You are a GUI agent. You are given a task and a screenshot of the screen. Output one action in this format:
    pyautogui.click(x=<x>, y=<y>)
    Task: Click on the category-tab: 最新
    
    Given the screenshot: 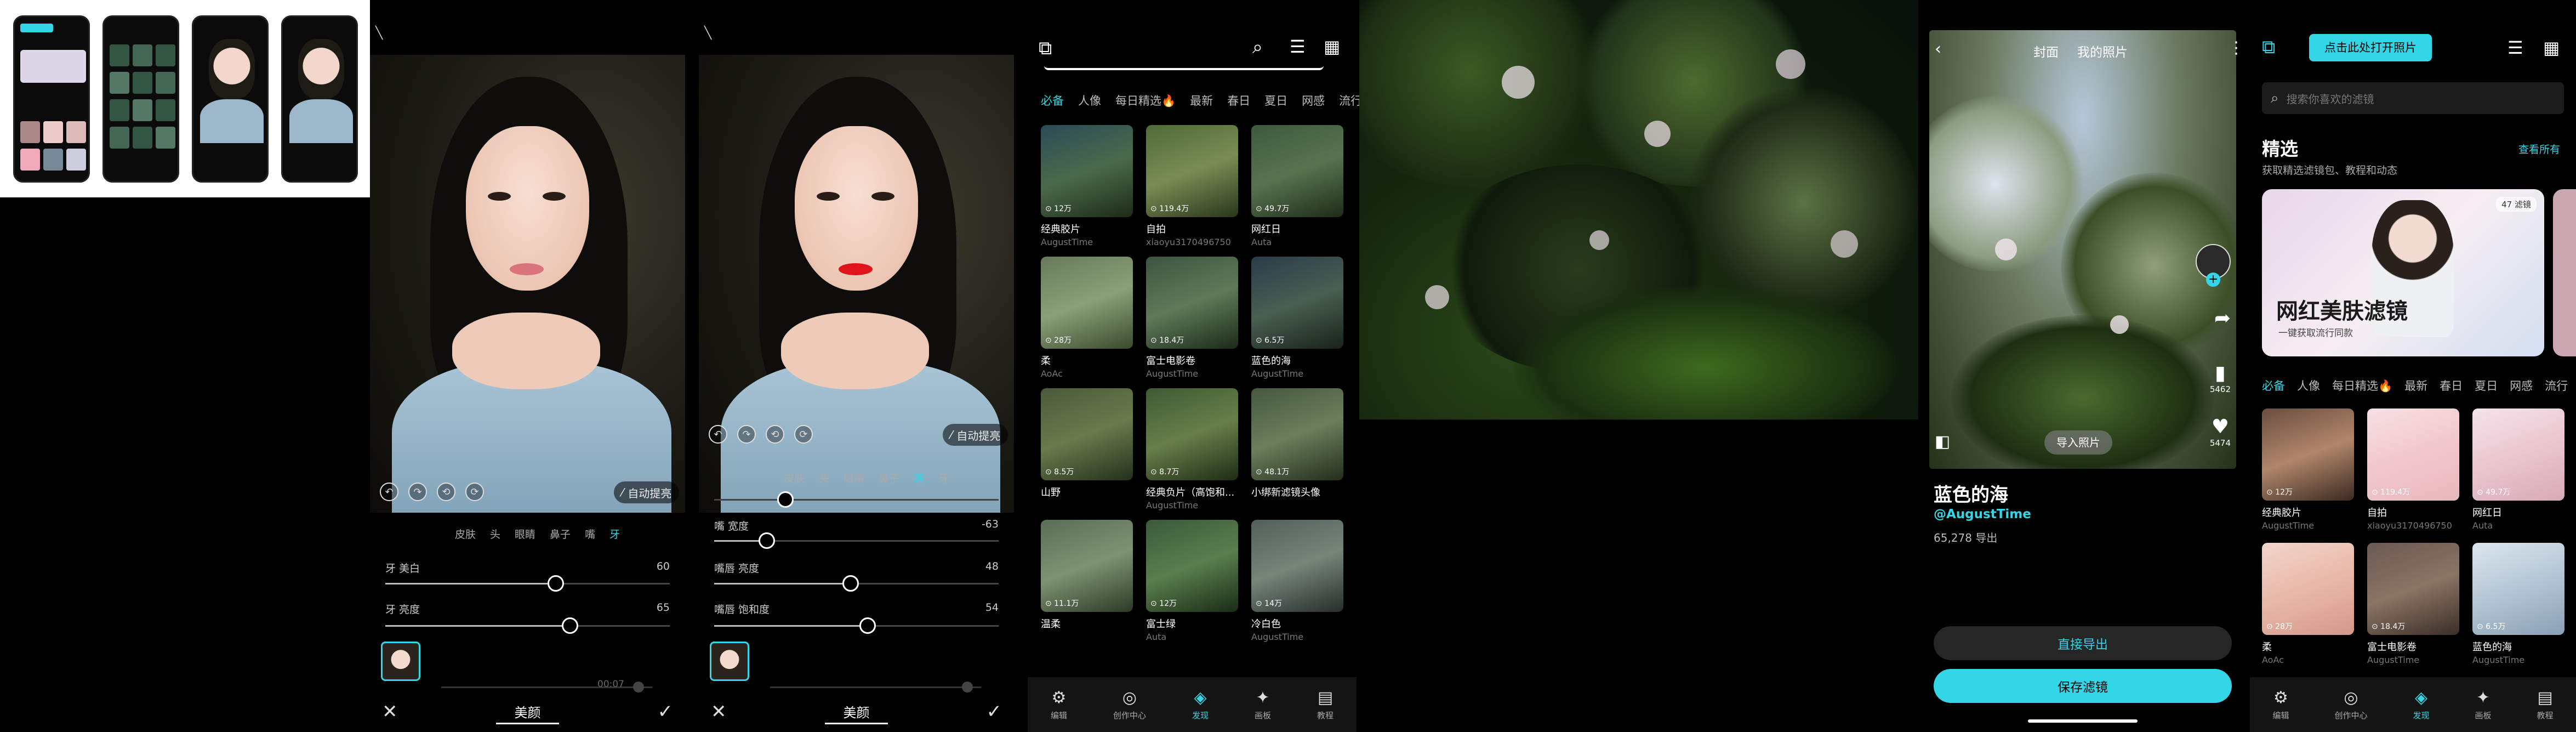 What is the action you would take?
    pyautogui.click(x=1201, y=100)
    